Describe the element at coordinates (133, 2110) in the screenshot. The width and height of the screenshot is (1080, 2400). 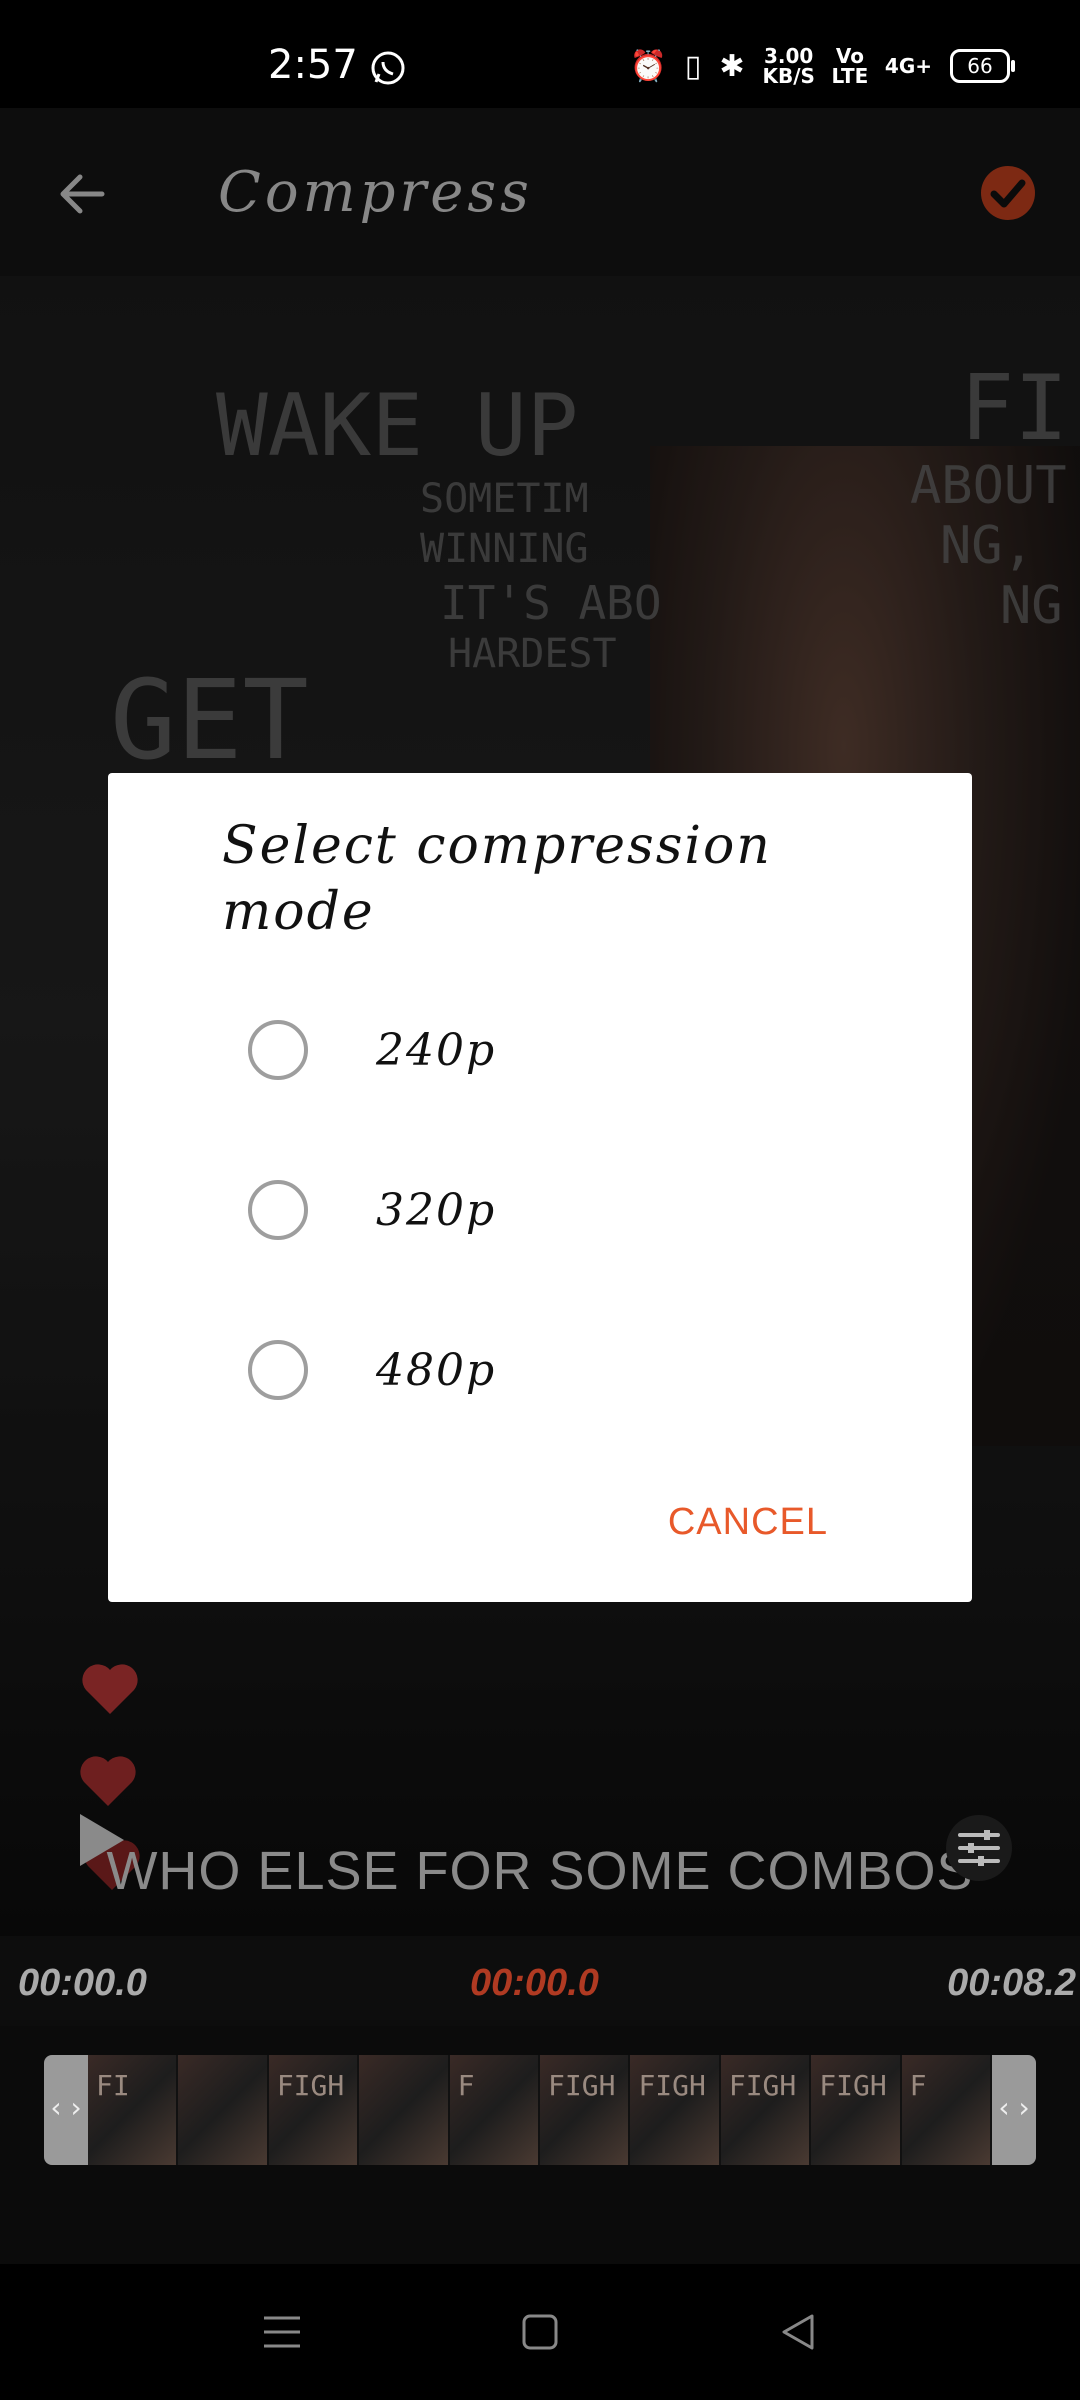
I see `video-thumbnail: FI` at that location.